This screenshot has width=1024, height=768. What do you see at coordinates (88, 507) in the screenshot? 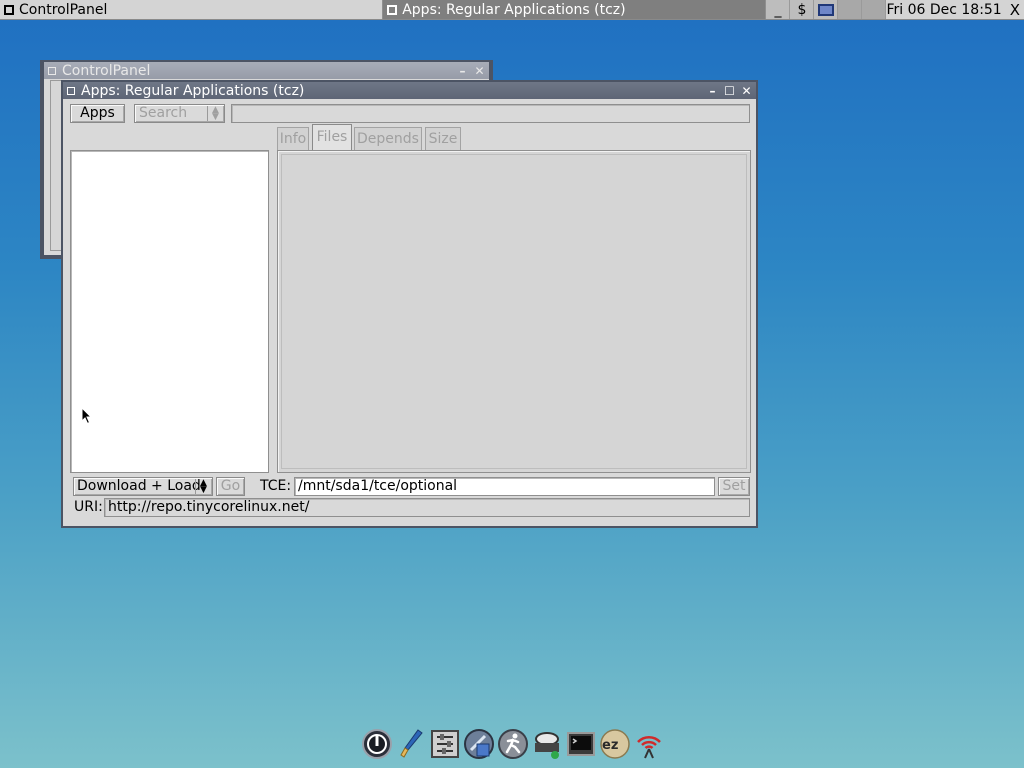
I see `uri-label: URI:` at bounding box center [88, 507].